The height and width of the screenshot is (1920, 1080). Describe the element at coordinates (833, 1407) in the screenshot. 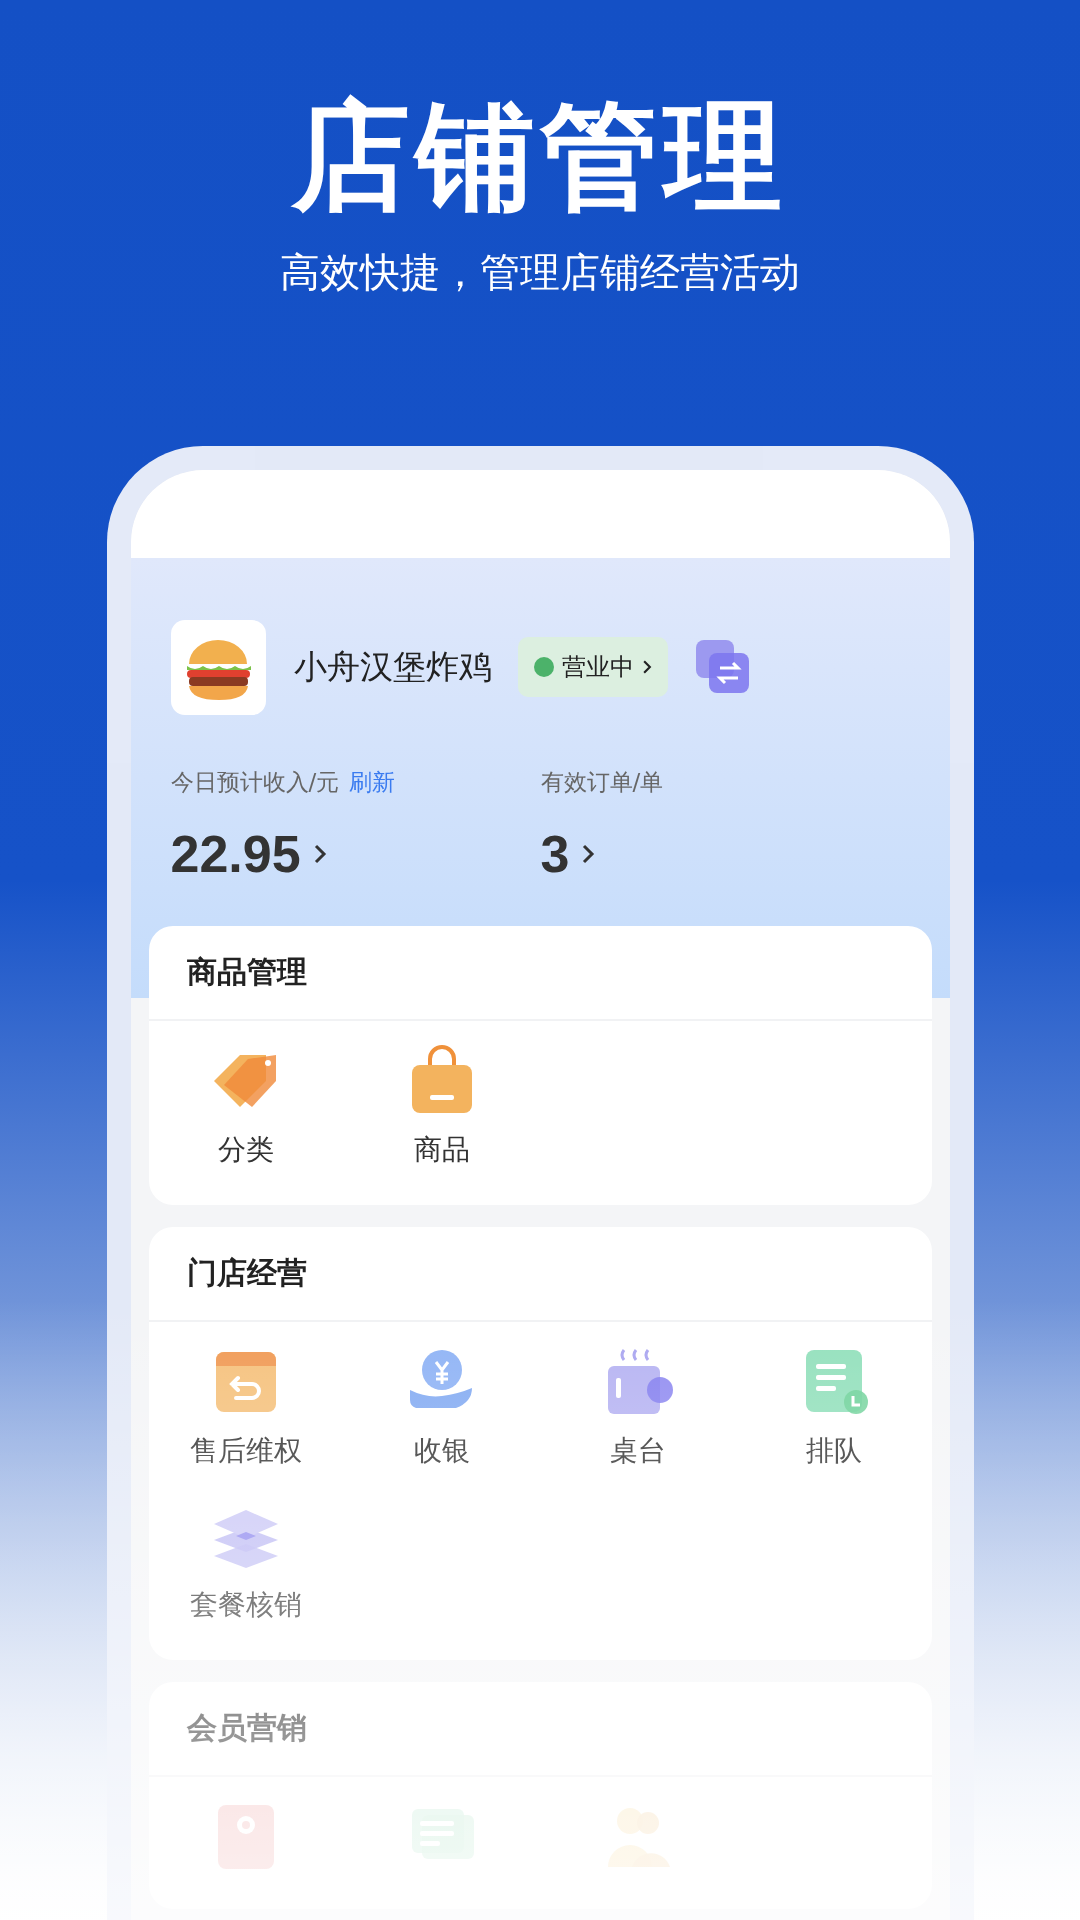

I see `menu-item: 排队` at that location.